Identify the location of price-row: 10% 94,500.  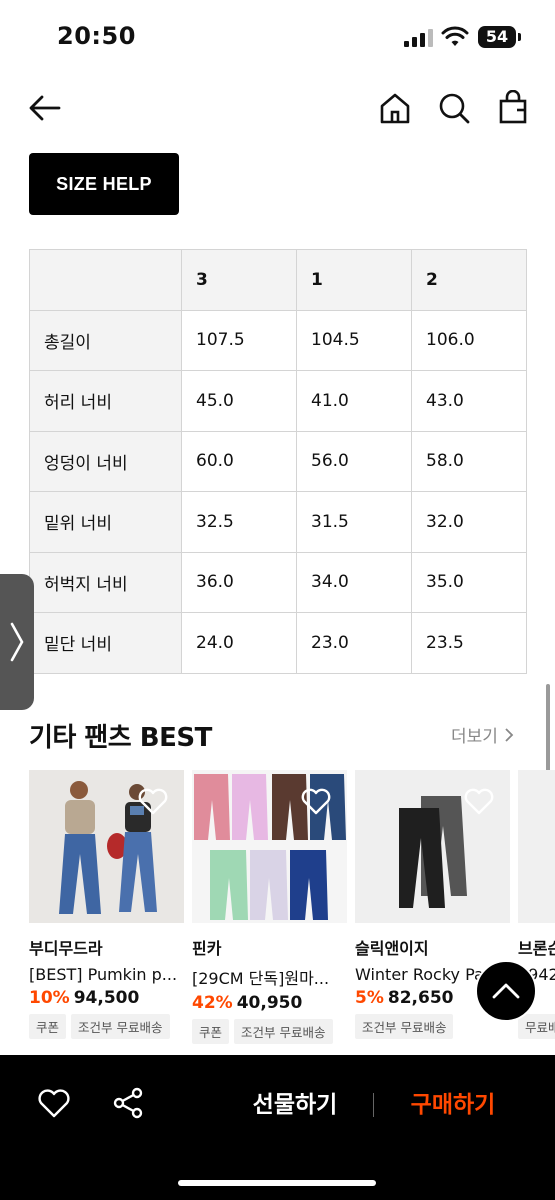
(106, 998).